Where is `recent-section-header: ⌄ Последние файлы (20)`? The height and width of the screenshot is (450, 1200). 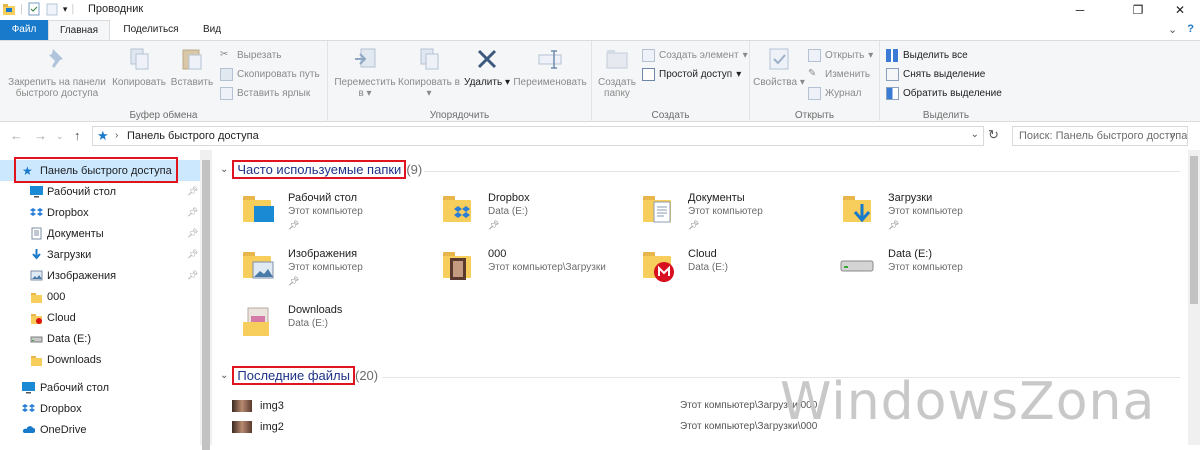 recent-section-header: ⌄ Последние файлы (20) is located at coordinates (299, 375).